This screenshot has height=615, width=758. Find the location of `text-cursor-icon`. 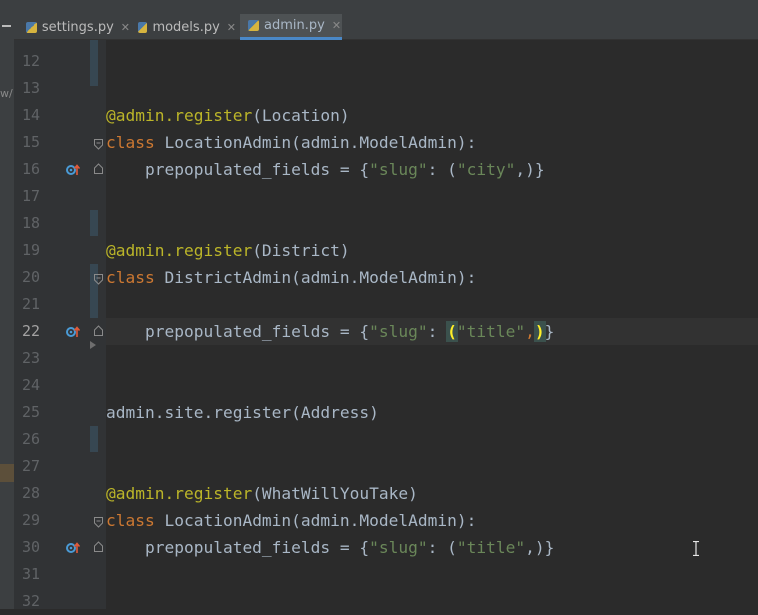

text-cursor-icon is located at coordinates (696, 548).